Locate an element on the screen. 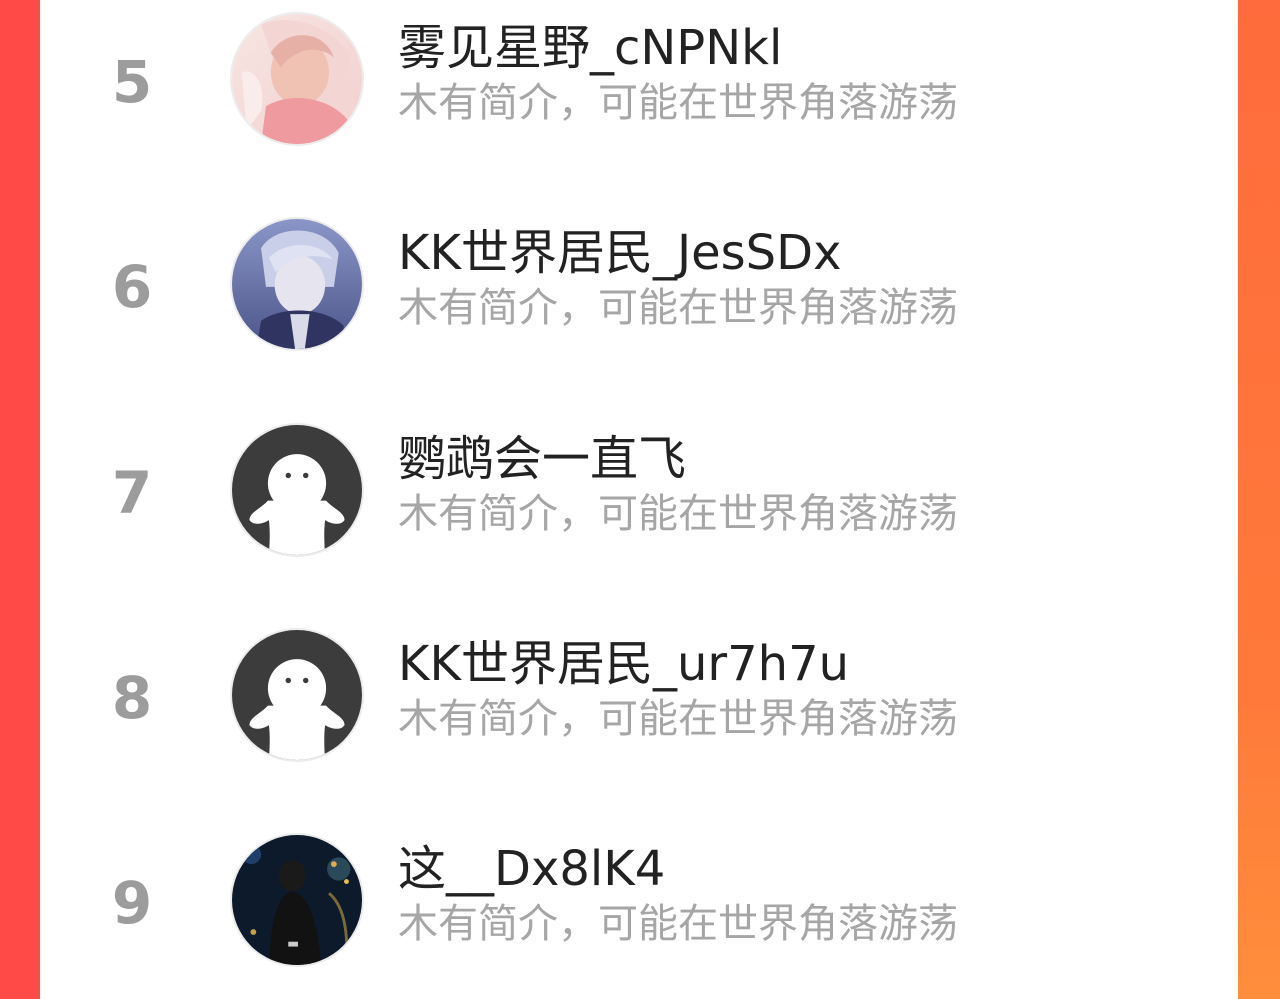  rank-number: 6 is located at coordinates (132, 287).